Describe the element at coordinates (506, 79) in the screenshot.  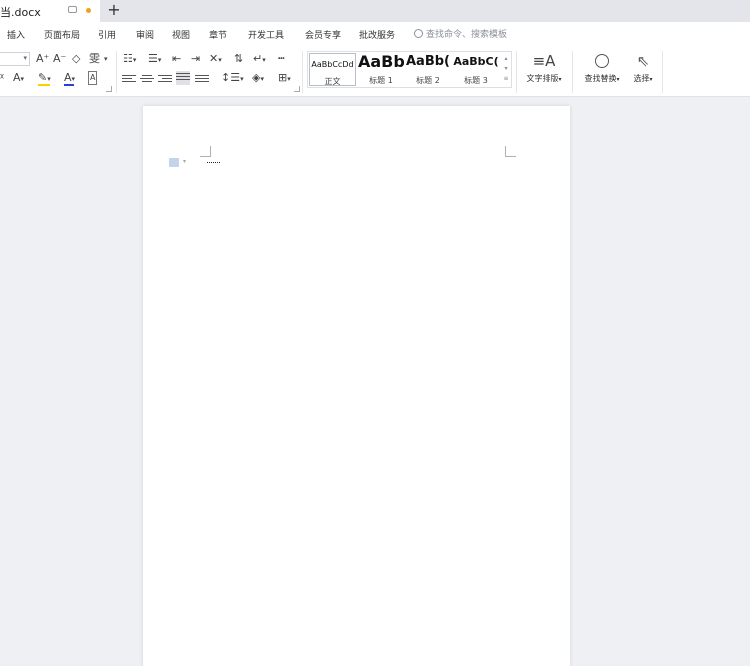
I see `expand-icon: ≡` at that location.